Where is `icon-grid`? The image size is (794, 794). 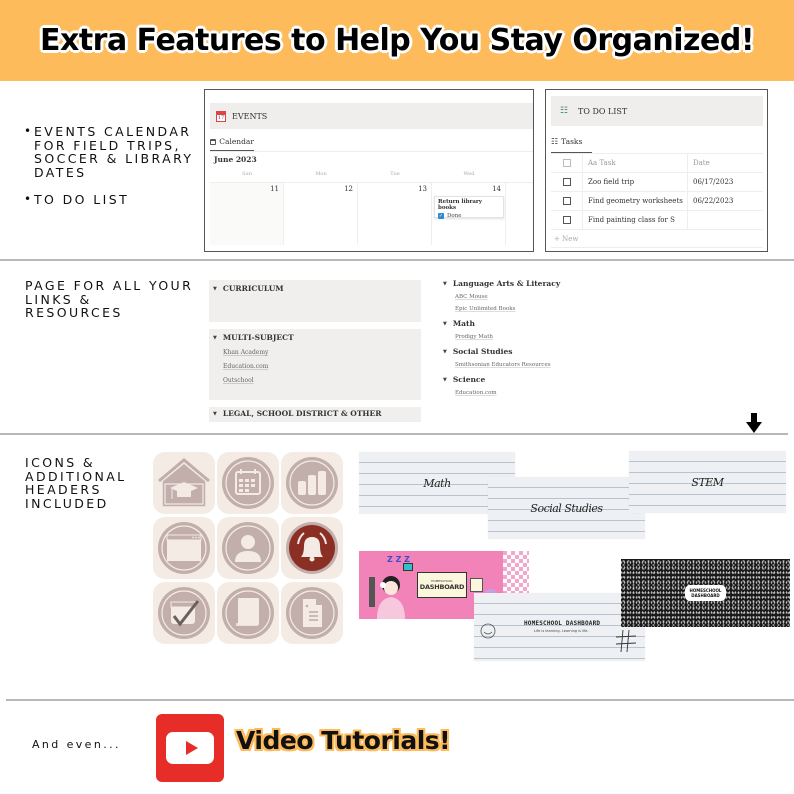
icon-grid is located at coordinates (248, 548).